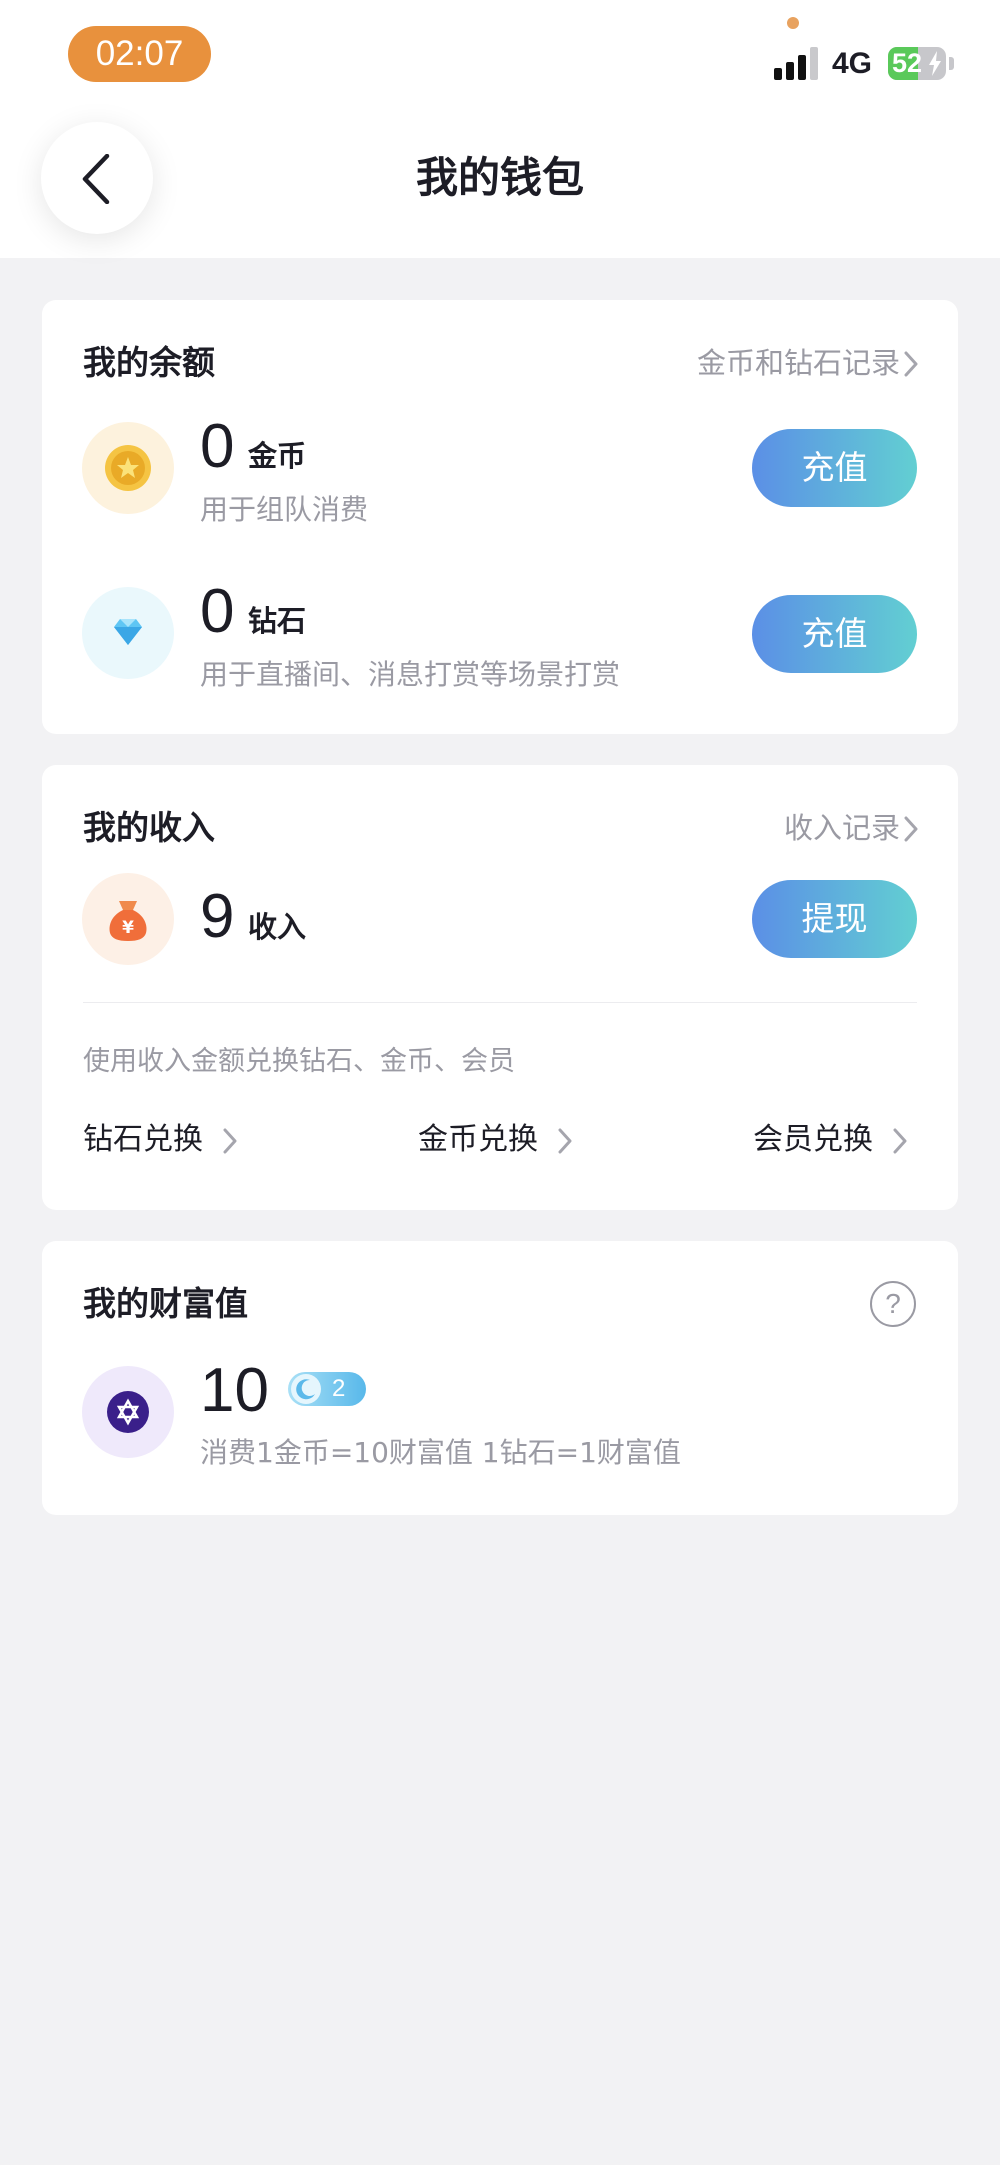 The image size is (1000, 2165). Describe the element at coordinates (128, 468) in the screenshot. I see `gold-coin-icon` at that location.